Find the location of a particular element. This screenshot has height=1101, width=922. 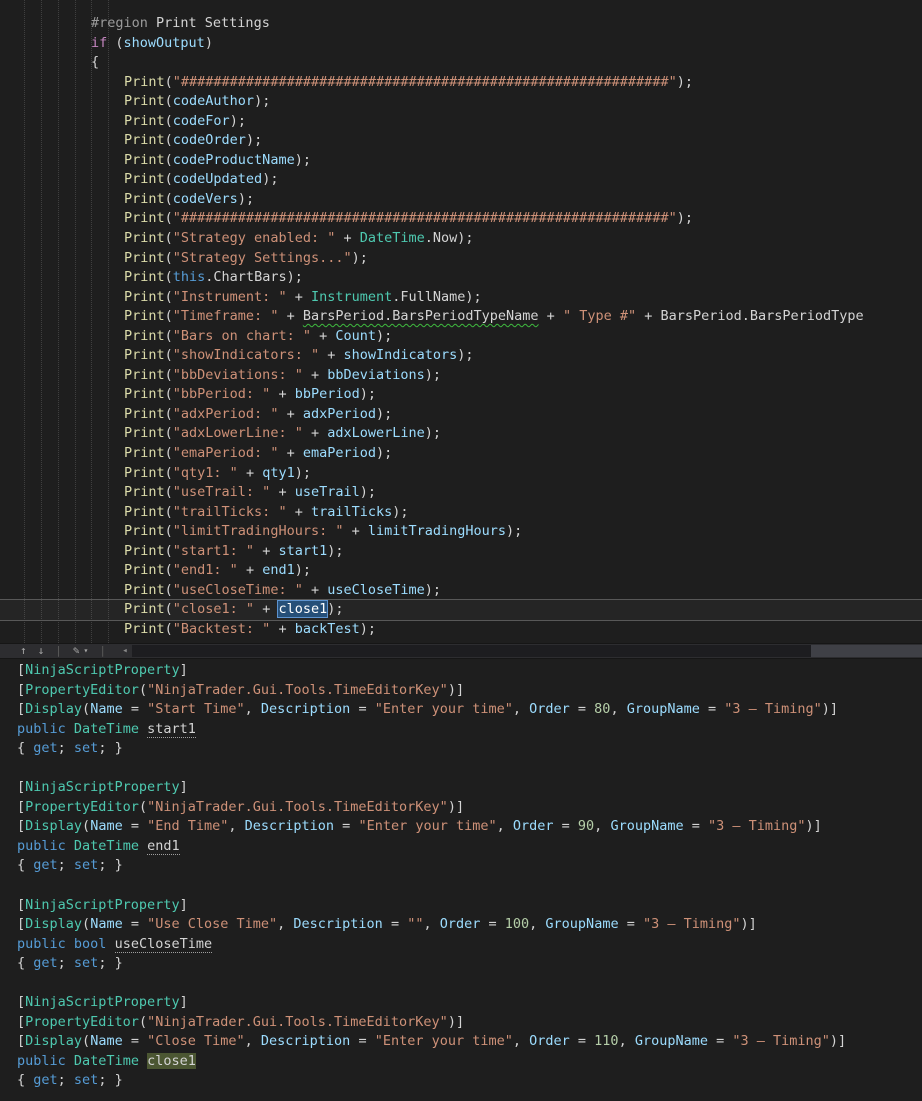

code-line: Print(codeProductName); is located at coordinates (461, 161).